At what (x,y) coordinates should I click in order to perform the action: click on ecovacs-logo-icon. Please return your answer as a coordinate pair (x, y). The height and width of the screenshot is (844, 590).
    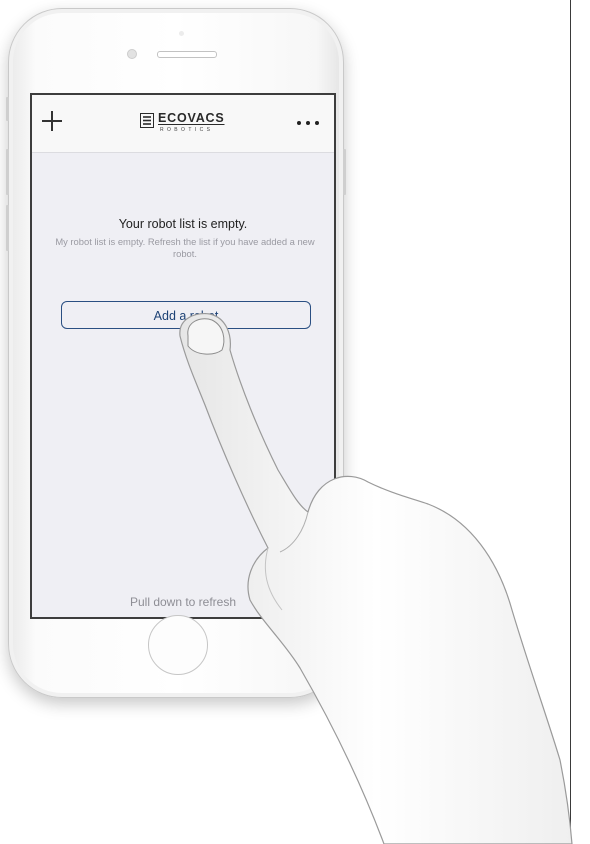
    Looking at the image, I should click on (147, 120).